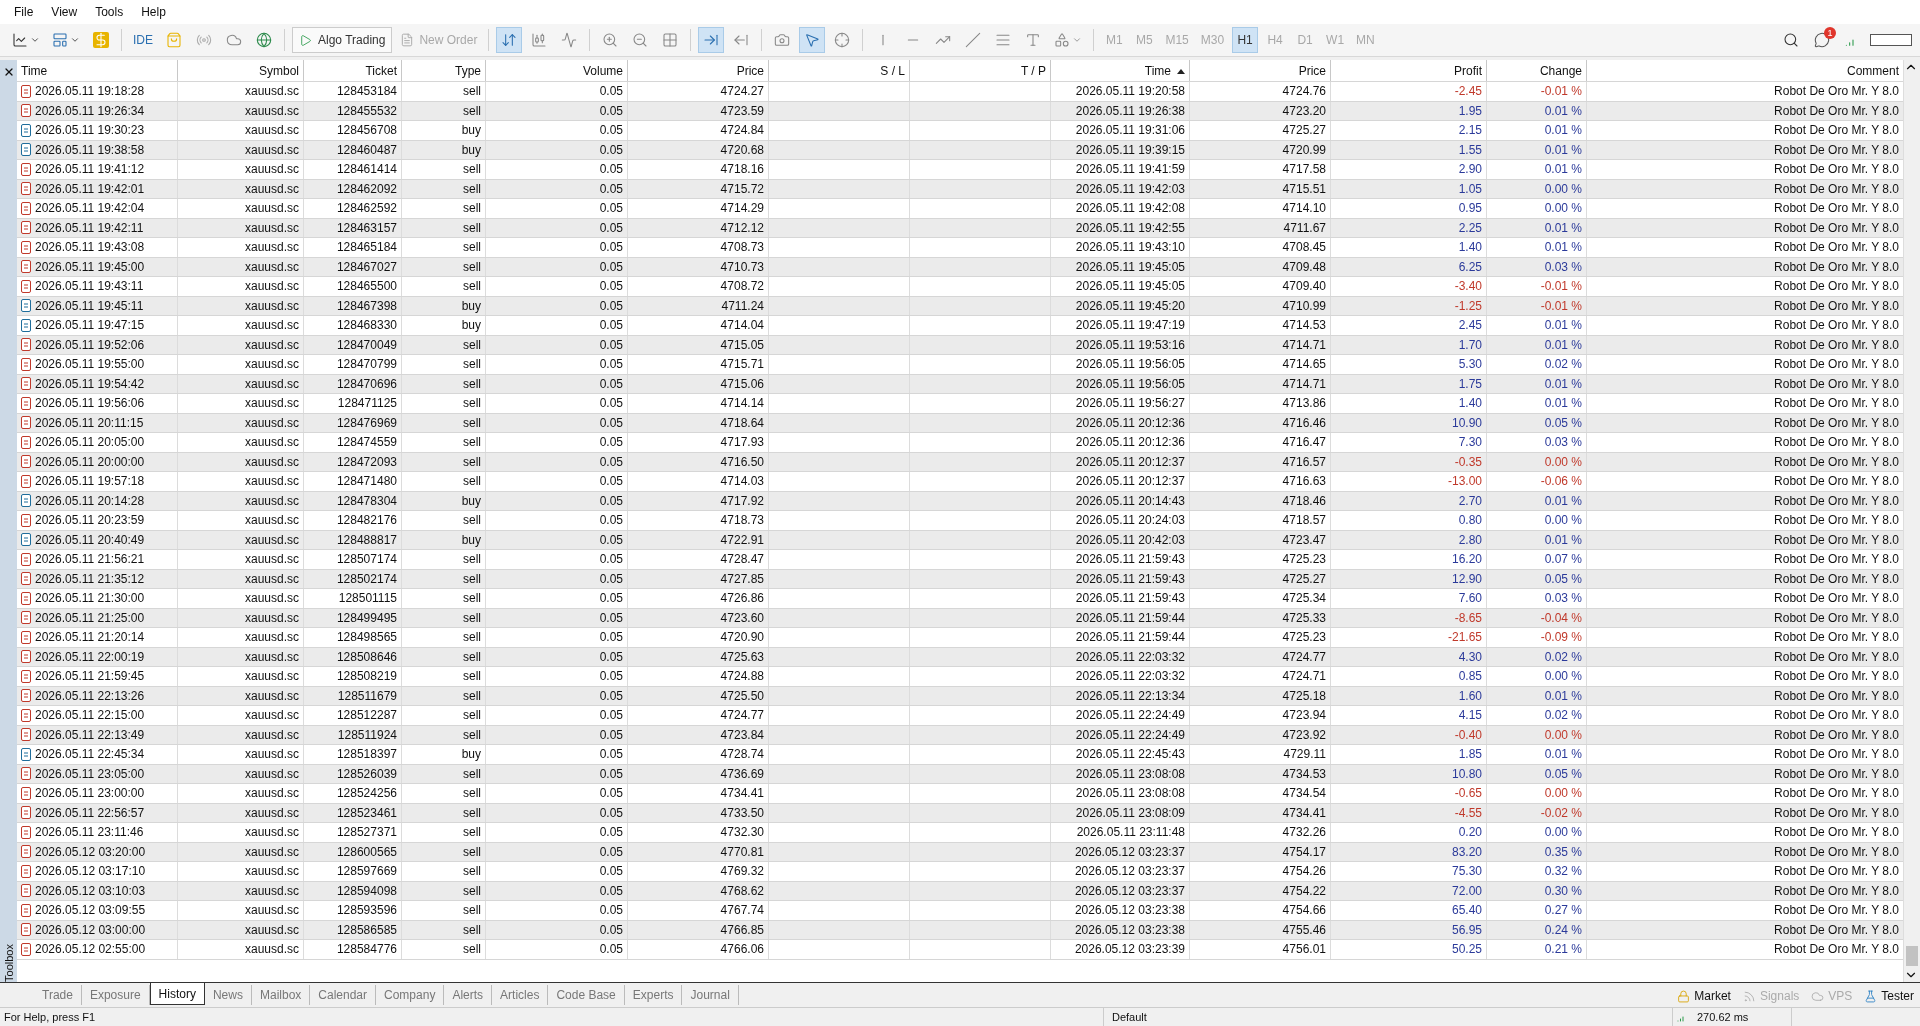 This screenshot has height=1026, width=1920. What do you see at coordinates (1120, 598) in the screenshot?
I see `table-cell: 2026.05.11 21:59:43` at bounding box center [1120, 598].